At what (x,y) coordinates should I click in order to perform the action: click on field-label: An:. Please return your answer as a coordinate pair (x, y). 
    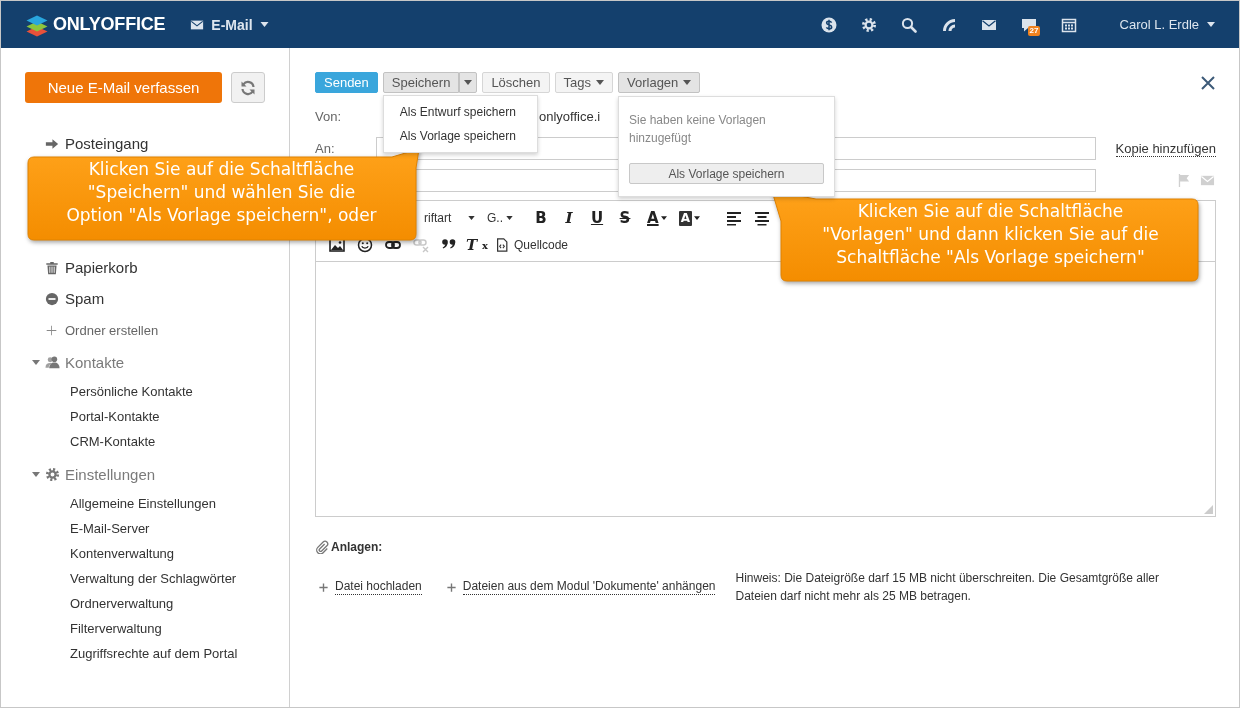
    Looking at the image, I should click on (325, 148).